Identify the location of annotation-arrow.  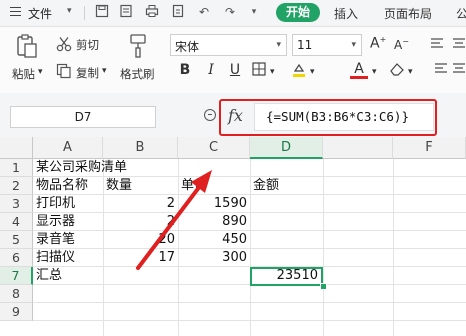
(174, 220).